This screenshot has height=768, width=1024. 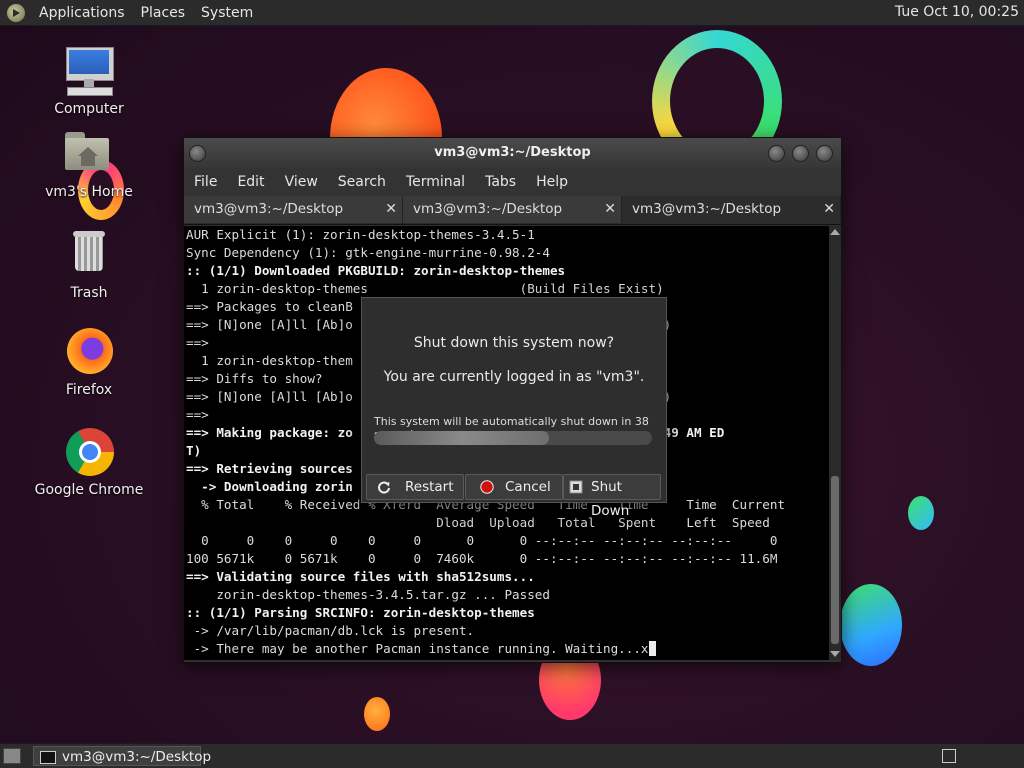 I want to click on firefox-icon, so click(x=89, y=352).